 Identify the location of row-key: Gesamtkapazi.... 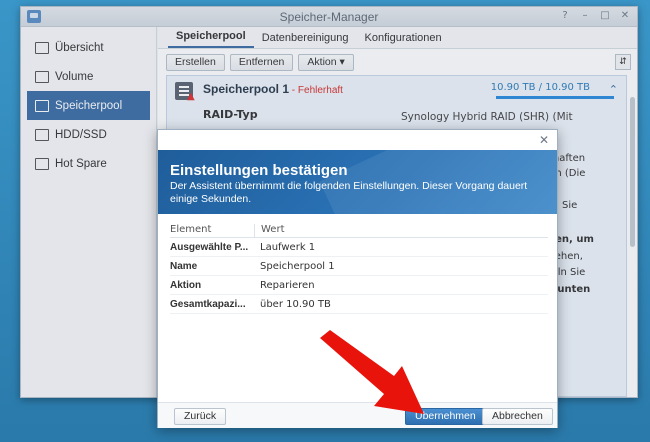
(208, 304).